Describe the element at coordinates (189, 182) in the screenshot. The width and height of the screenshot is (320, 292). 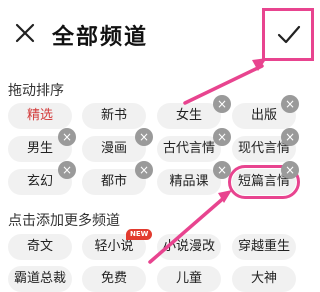
I see `channel-chip: 精品课` at that location.